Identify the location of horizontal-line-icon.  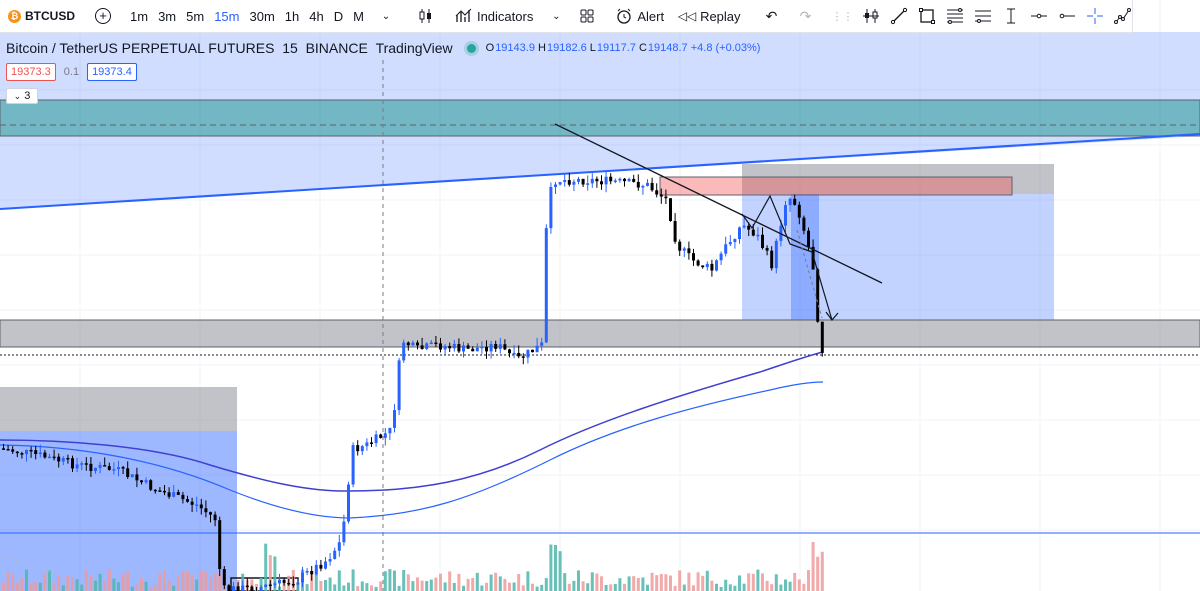
(1067, 16).